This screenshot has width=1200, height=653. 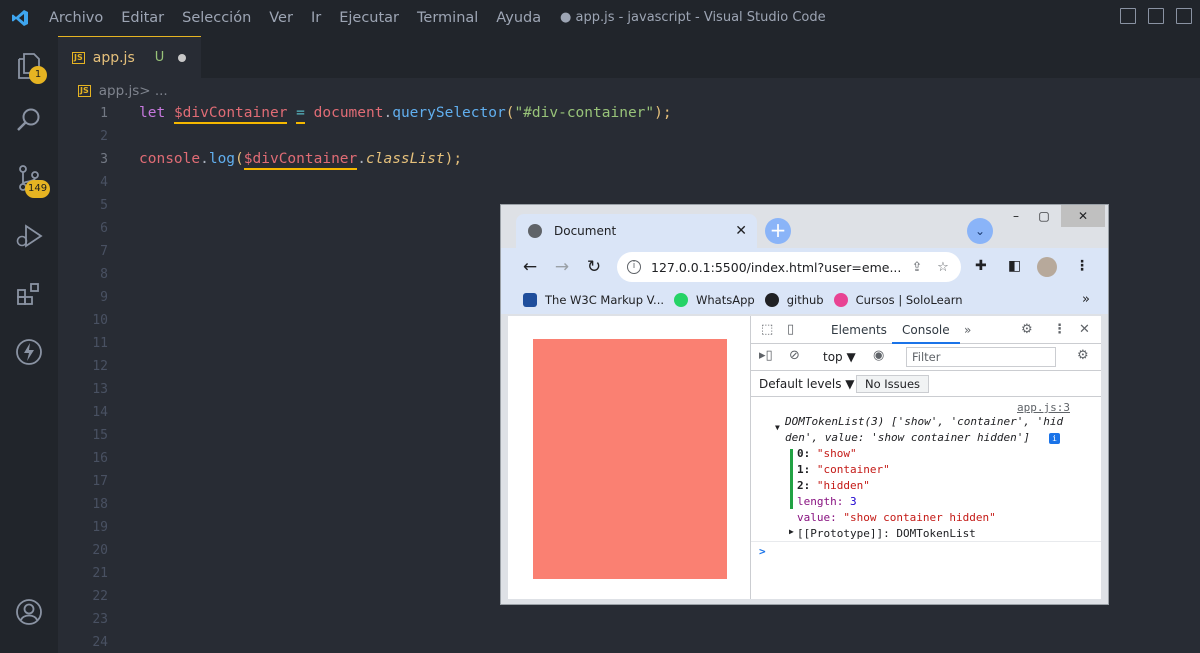 What do you see at coordinates (827, 501) in the screenshot?
I see `length-entry: length: 3` at bounding box center [827, 501].